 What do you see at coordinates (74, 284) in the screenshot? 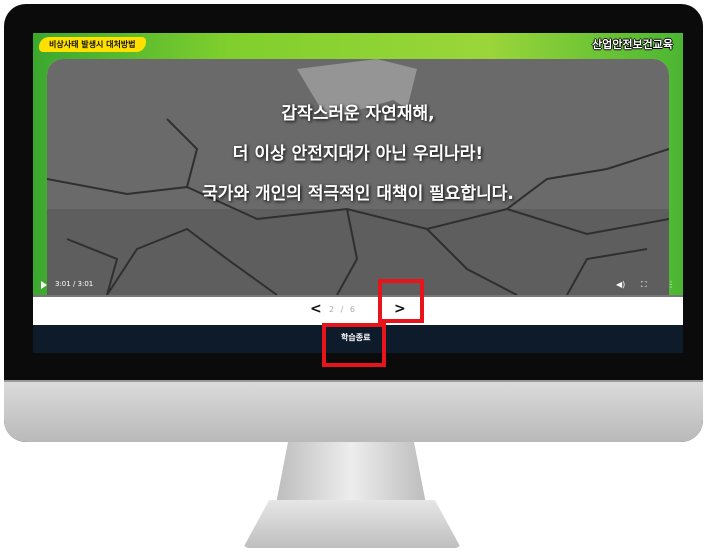
I see `time-display: 3:01 / 3:01` at bounding box center [74, 284].